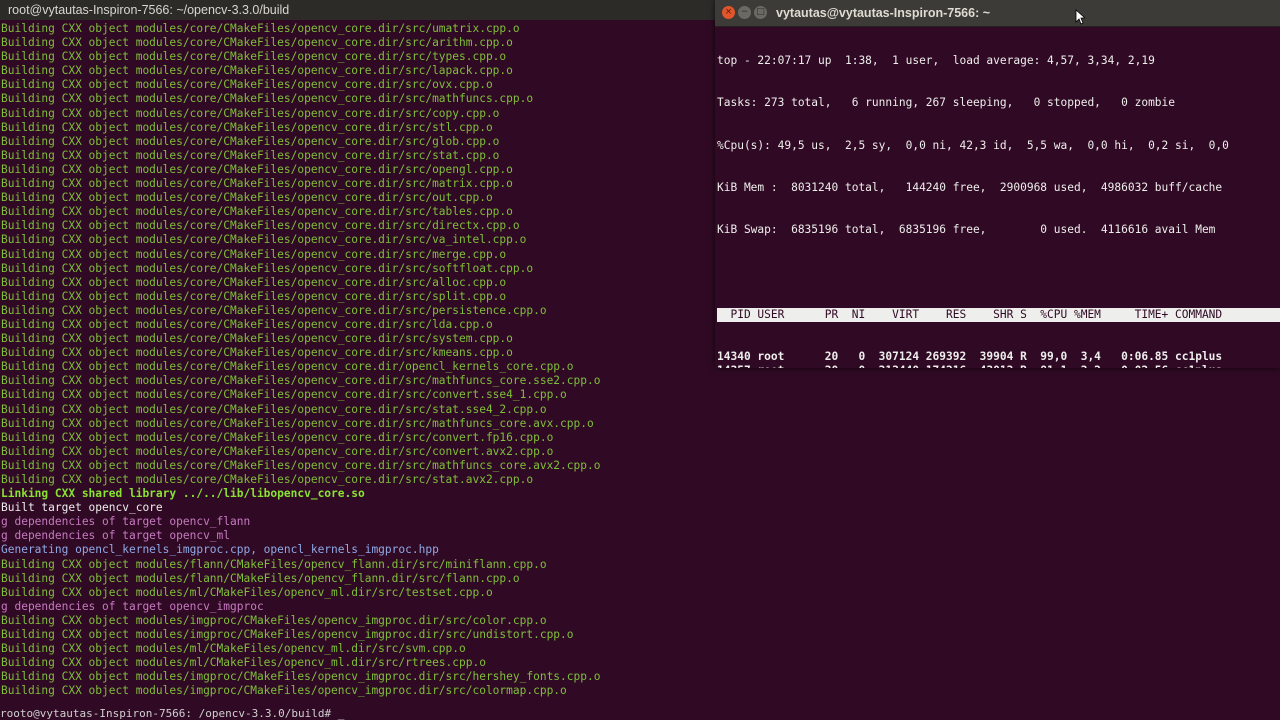  I want to click on minimize-button: −, so click(744, 12).